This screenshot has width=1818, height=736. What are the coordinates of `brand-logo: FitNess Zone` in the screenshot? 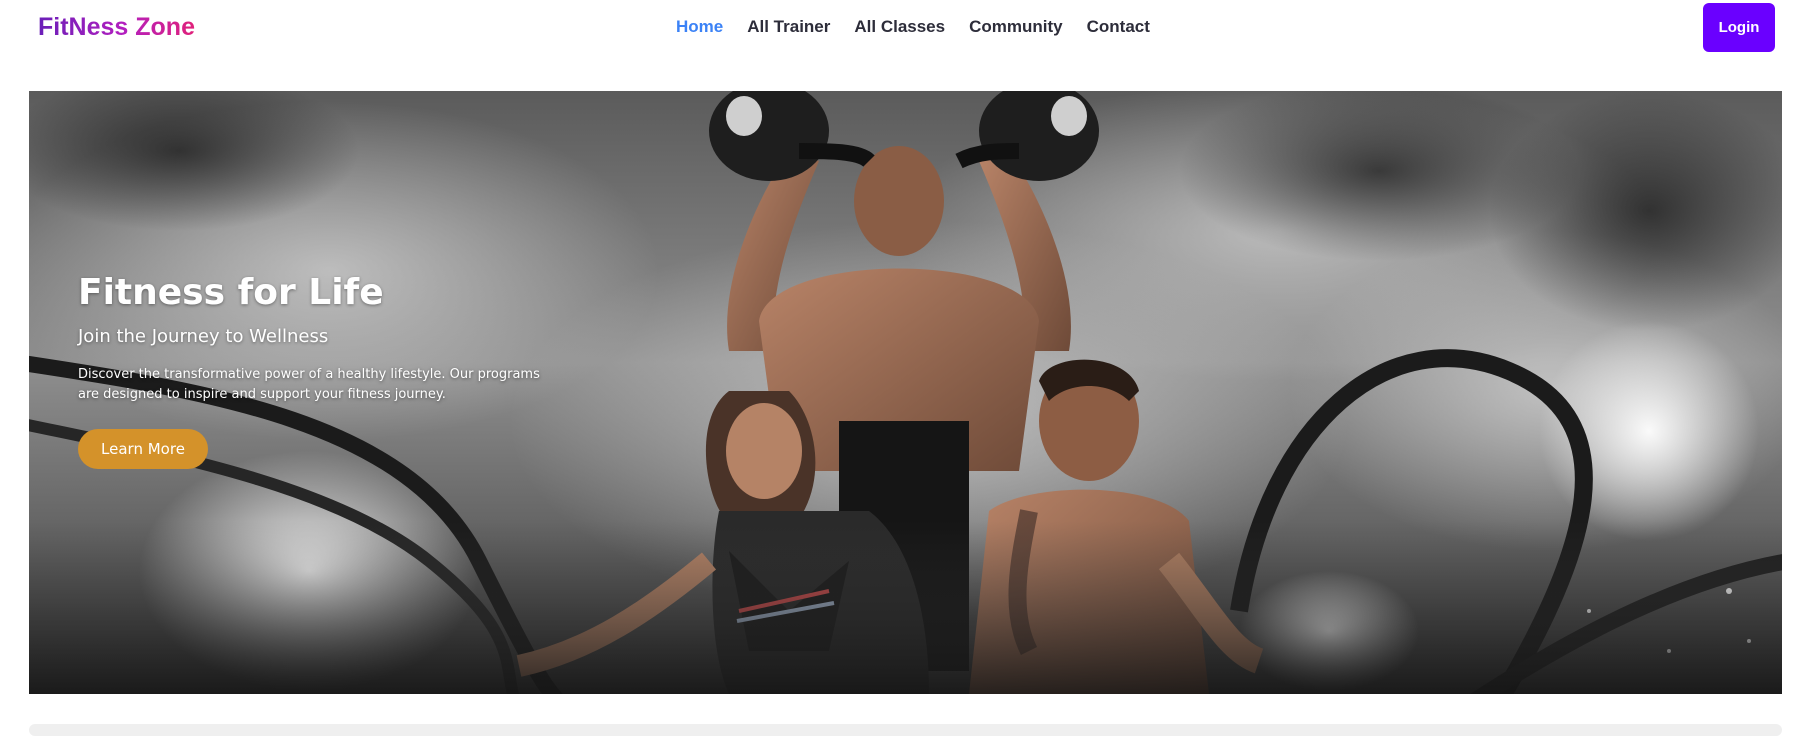 It's located at (116, 27).